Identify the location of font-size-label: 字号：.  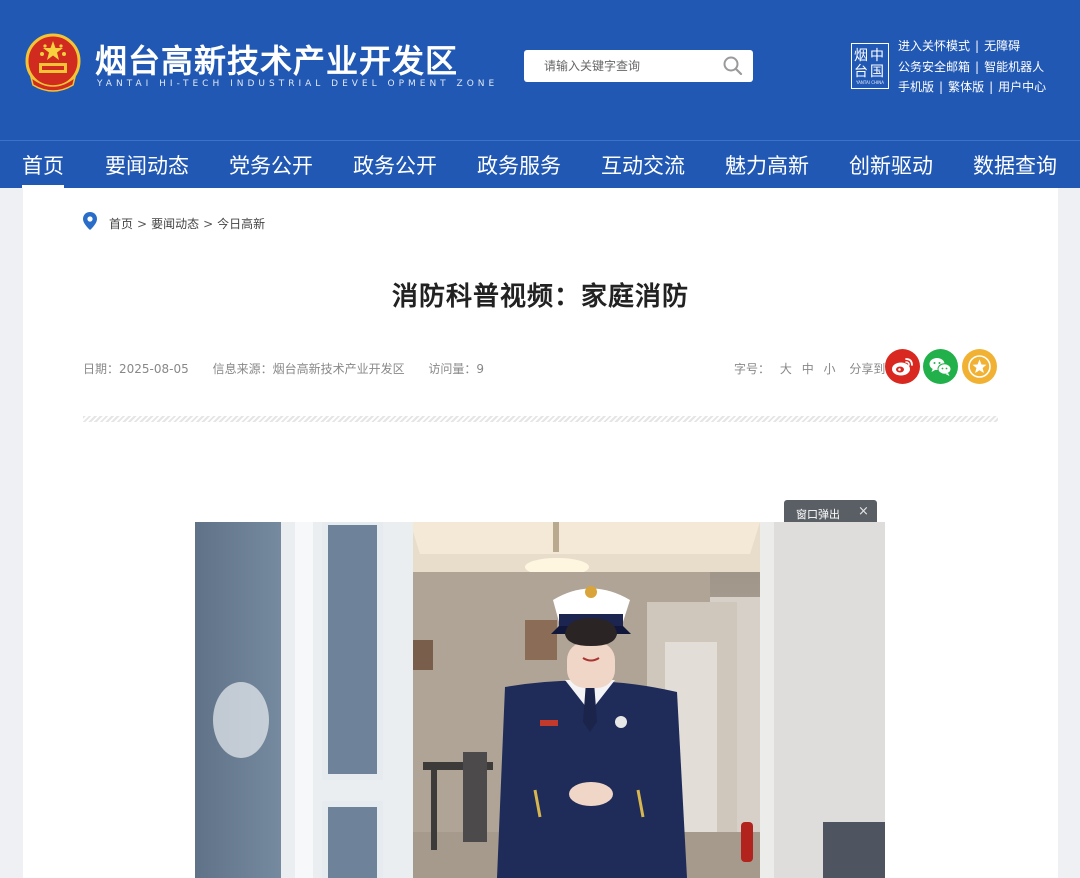
(752, 369).